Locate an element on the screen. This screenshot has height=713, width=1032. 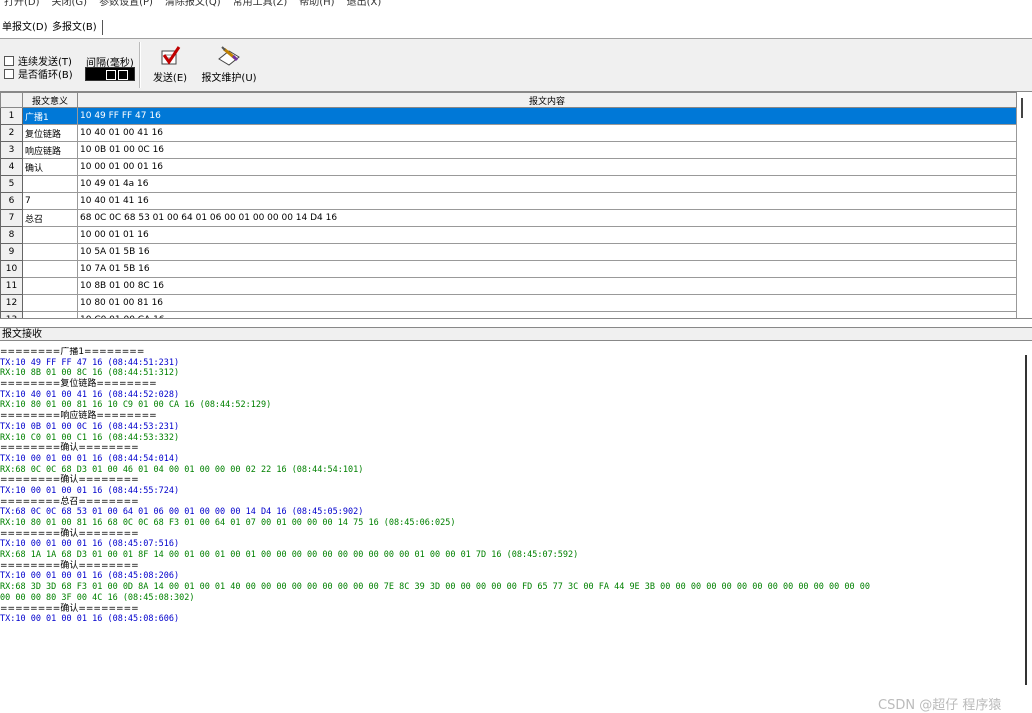
menu-item: 关闭(G) is located at coordinates (70, 4).